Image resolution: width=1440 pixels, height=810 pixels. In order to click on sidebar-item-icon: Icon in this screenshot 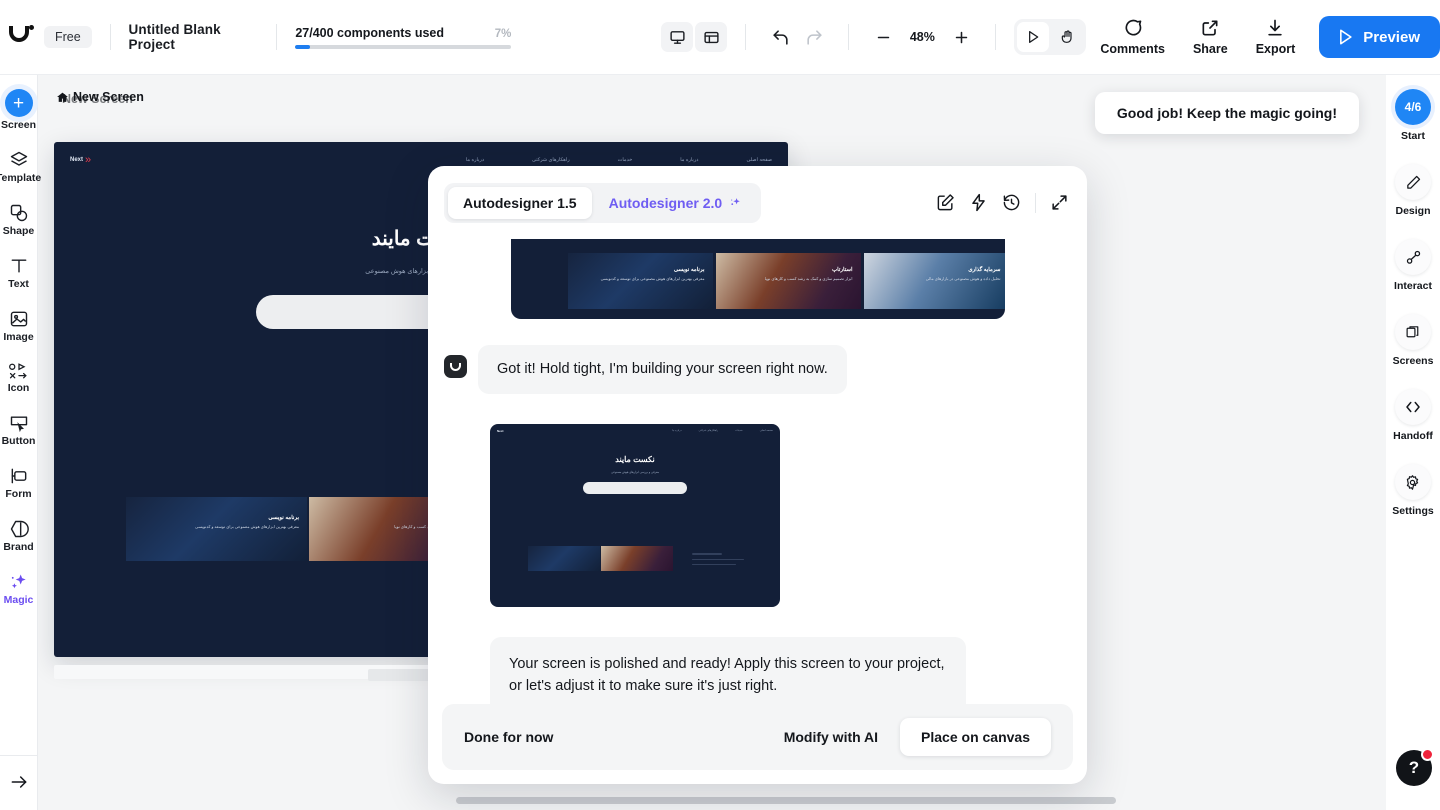, I will do `click(19, 378)`.